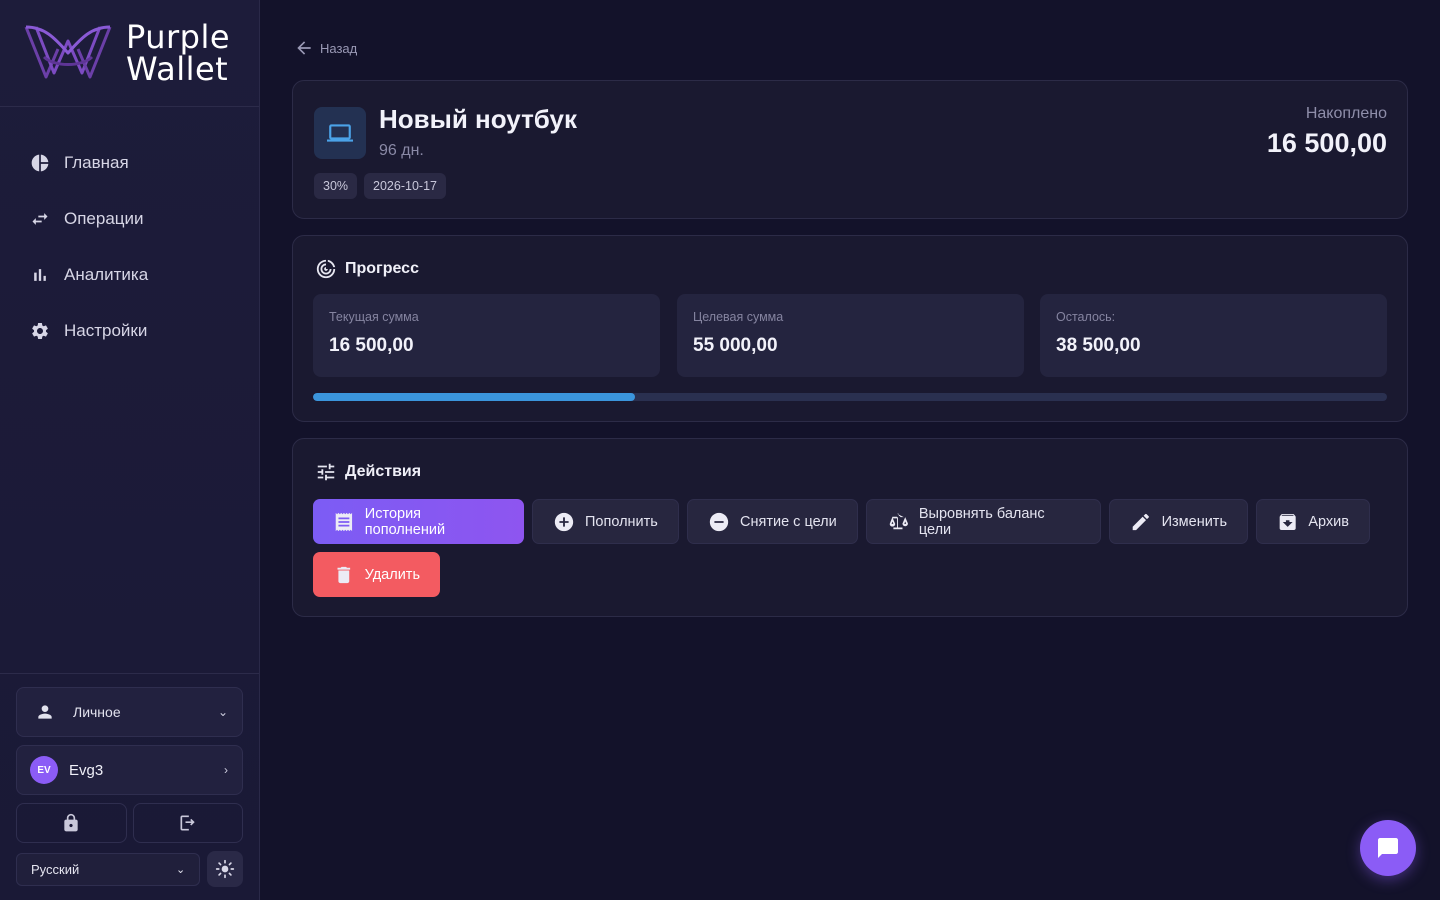 The width and height of the screenshot is (1440, 900). Describe the element at coordinates (226, 770) in the screenshot. I see `chevron-right-icon: ›` at that location.